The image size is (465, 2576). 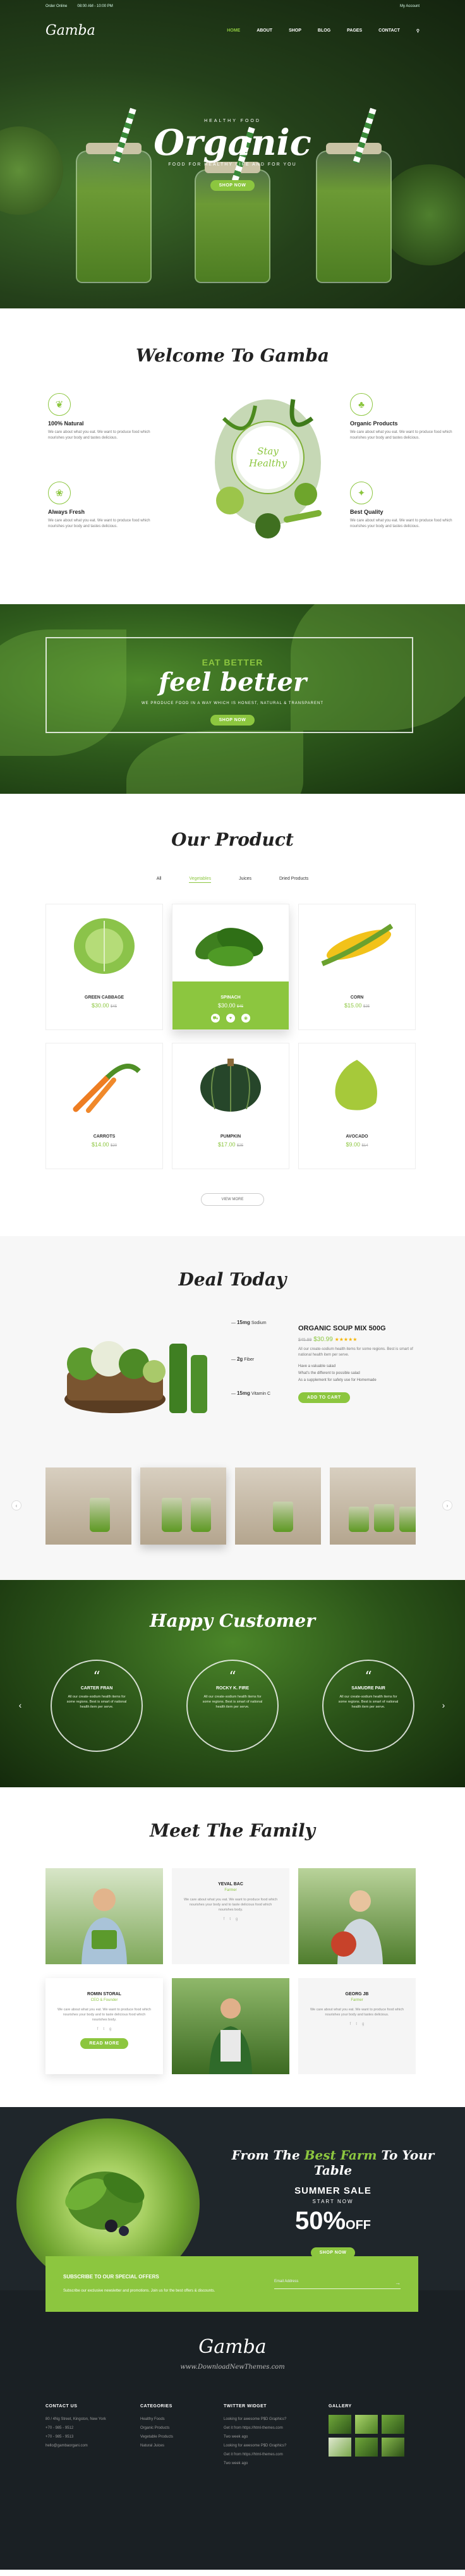 What do you see at coordinates (232, 1620) in the screenshot?
I see `testimonials-title: Happy Customer` at bounding box center [232, 1620].